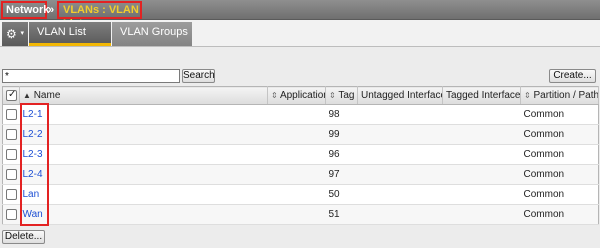 The height and width of the screenshot is (248, 600). I want to click on column-header-partition: ⇕ Partition / Path, so click(559, 95).